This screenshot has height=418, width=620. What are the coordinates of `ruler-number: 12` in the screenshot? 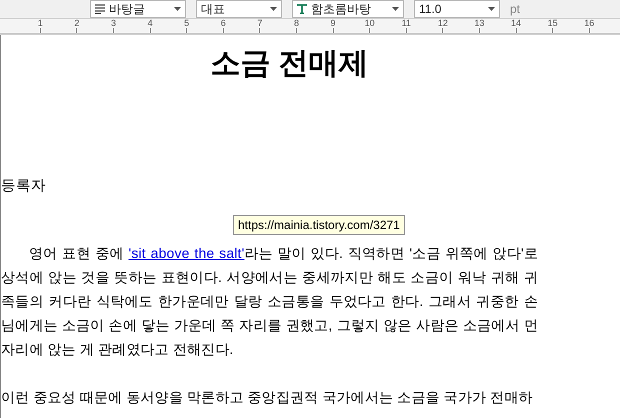 It's located at (443, 23).